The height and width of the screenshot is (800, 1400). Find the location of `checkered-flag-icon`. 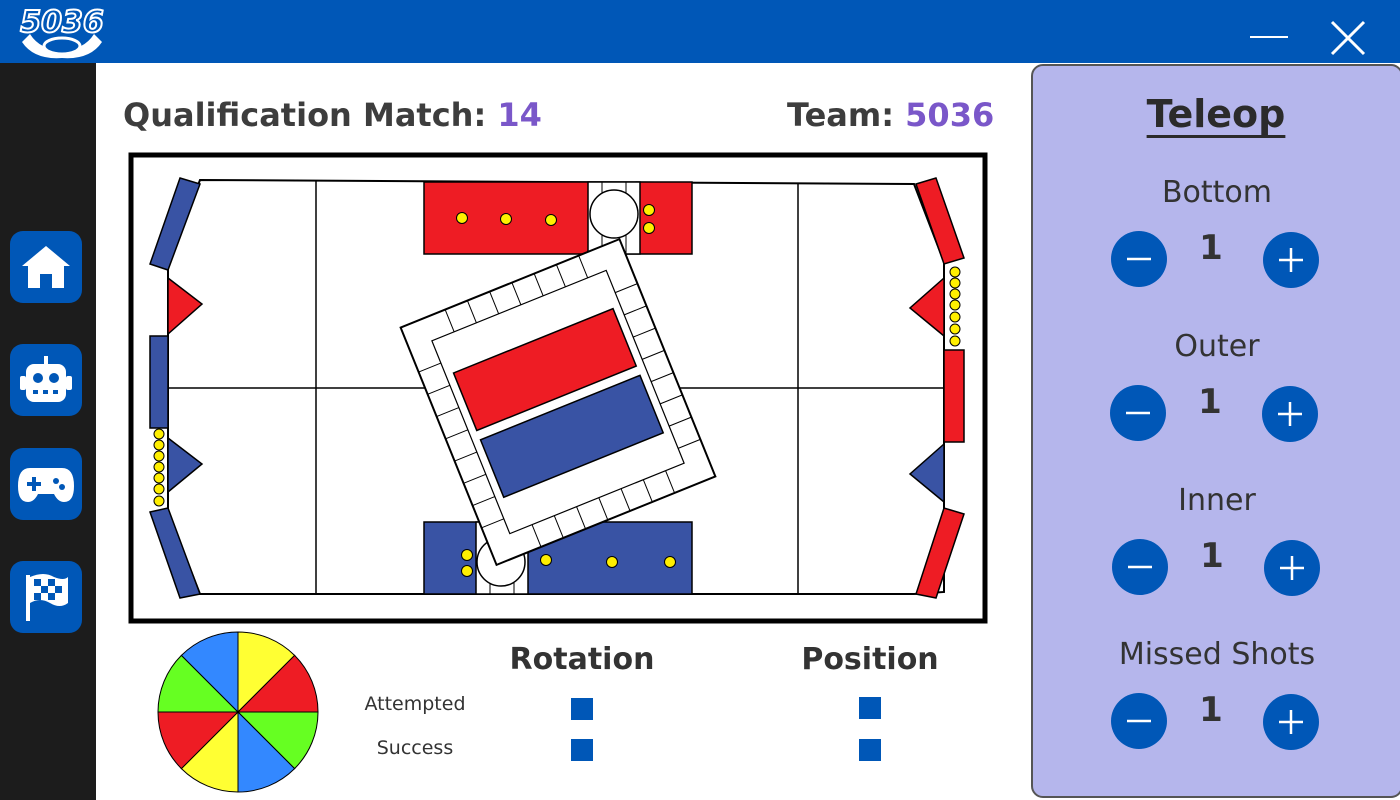

checkered-flag-icon is located at coordinates (47, 597).